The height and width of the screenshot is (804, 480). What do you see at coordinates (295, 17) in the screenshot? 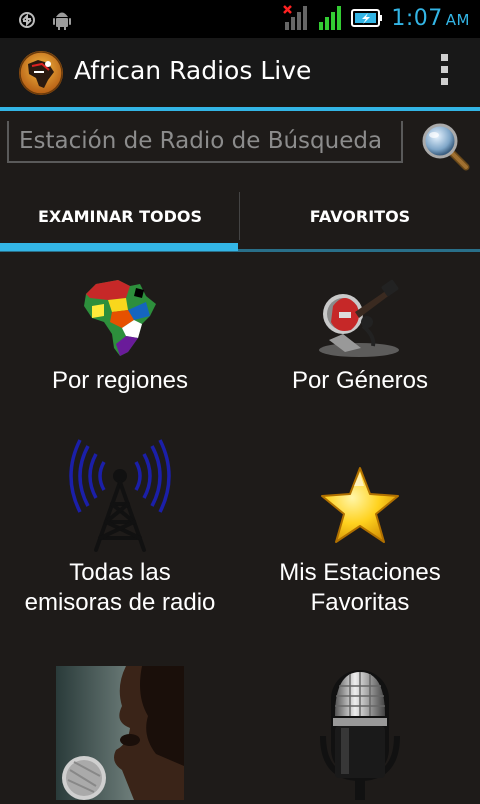
I see `signal-no-data-icon` at bounding box center [295, 17].